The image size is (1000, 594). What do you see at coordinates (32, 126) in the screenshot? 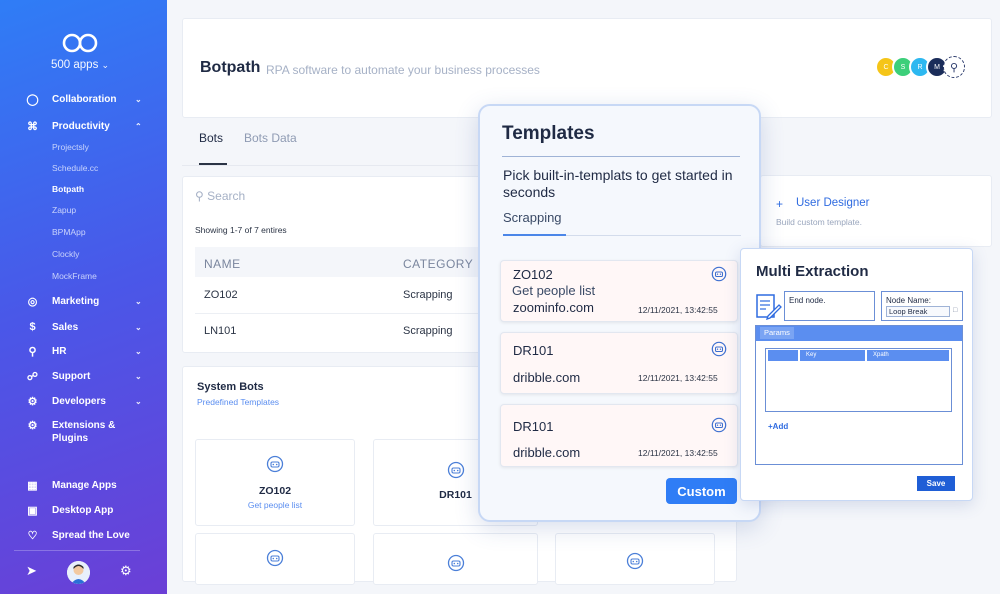
I see `command-icon: ⌘` at bounding box center [32, 126].